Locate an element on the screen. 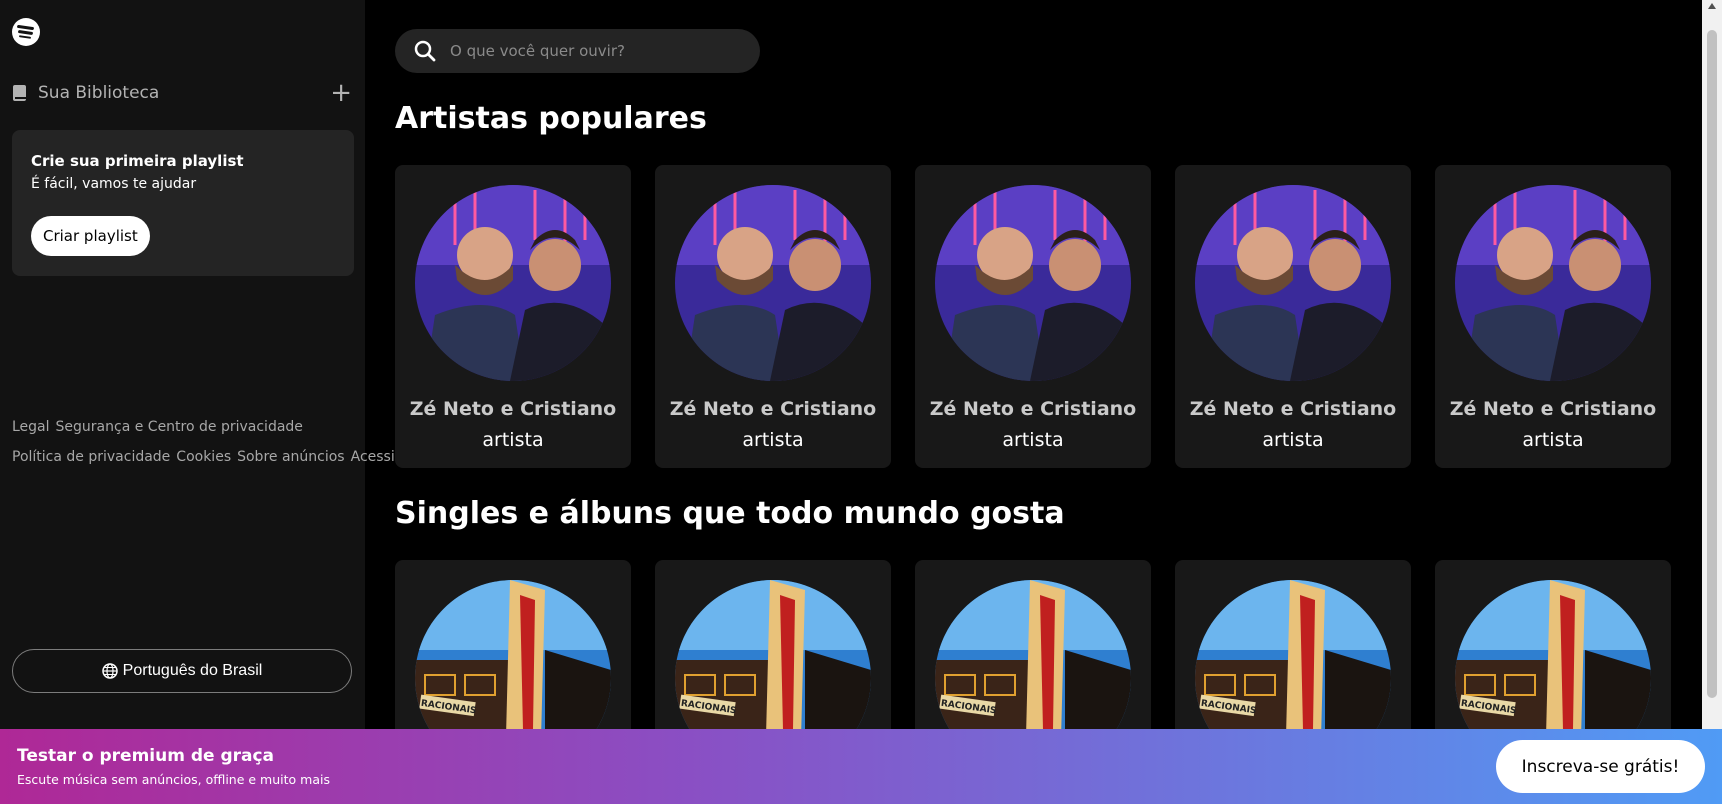 This screenshot has height=804, width=1722. about-ads-link: Sobre anúncios is located at coordinates (291, 457).